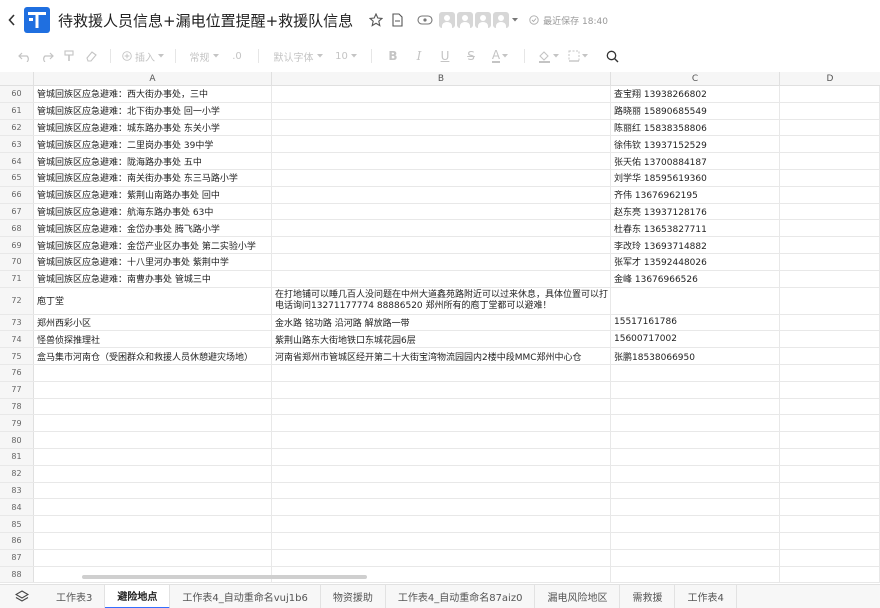 Image resolution: width=880 pixels, height=608 pixels. Describe the element at coordinates (695, 110) in the screenshot. I see `cell-c: 路晓丽 15890685549` at that location.